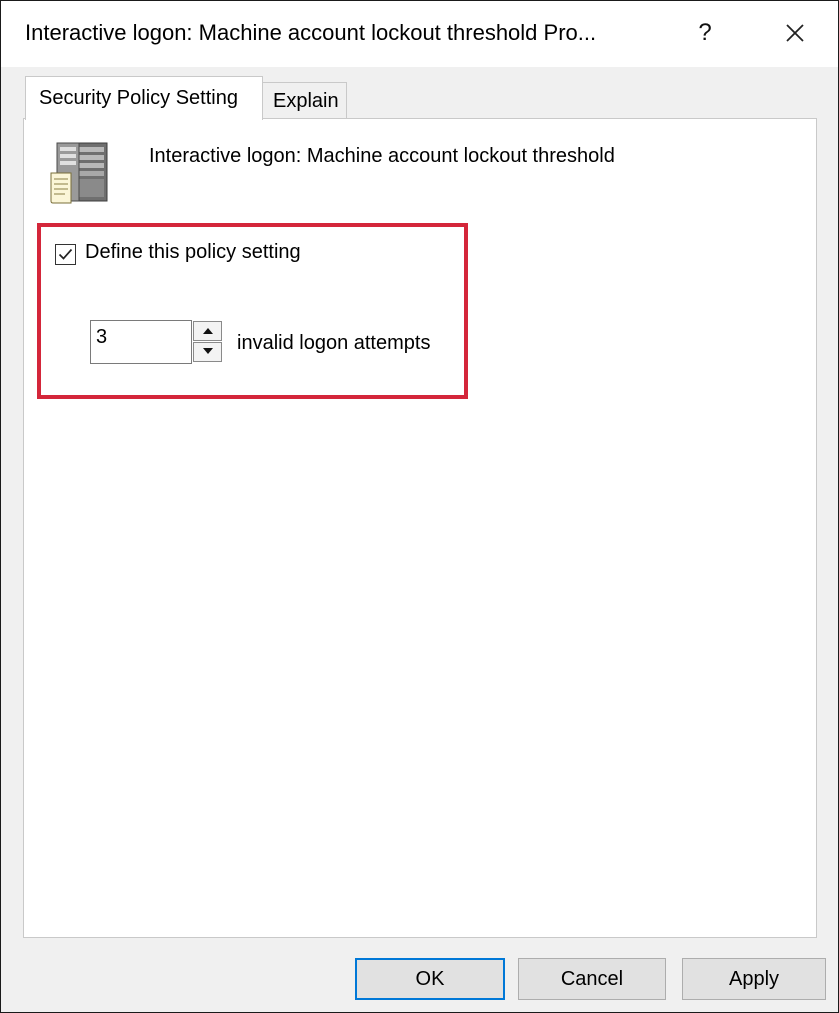 The height and width of the screenshot is (1013, 839). What do you see at coordinates (754, 979) in the screenshot?
I see `apply-button: Apply` at bounding box center [754, 979].